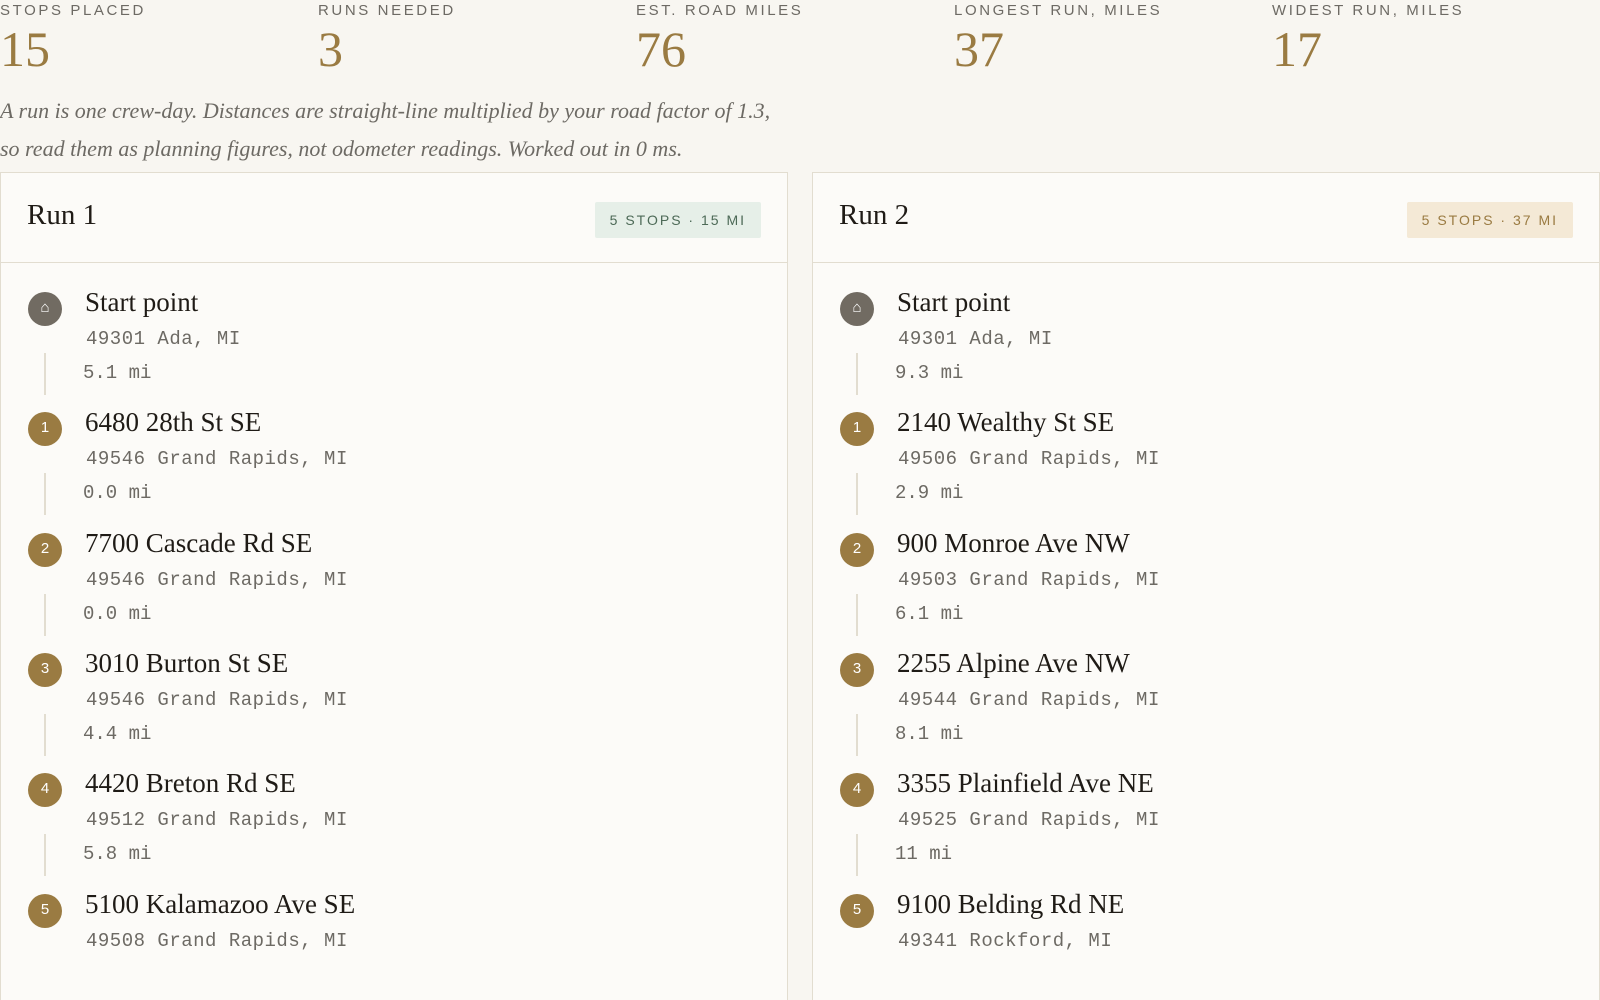 The height and width of the screenshot is (1000, 1600). Describe the element at coordinates (1368, 10) in the screenshot. I see `stat-label: WIDEST RUN, MILES` at that location.